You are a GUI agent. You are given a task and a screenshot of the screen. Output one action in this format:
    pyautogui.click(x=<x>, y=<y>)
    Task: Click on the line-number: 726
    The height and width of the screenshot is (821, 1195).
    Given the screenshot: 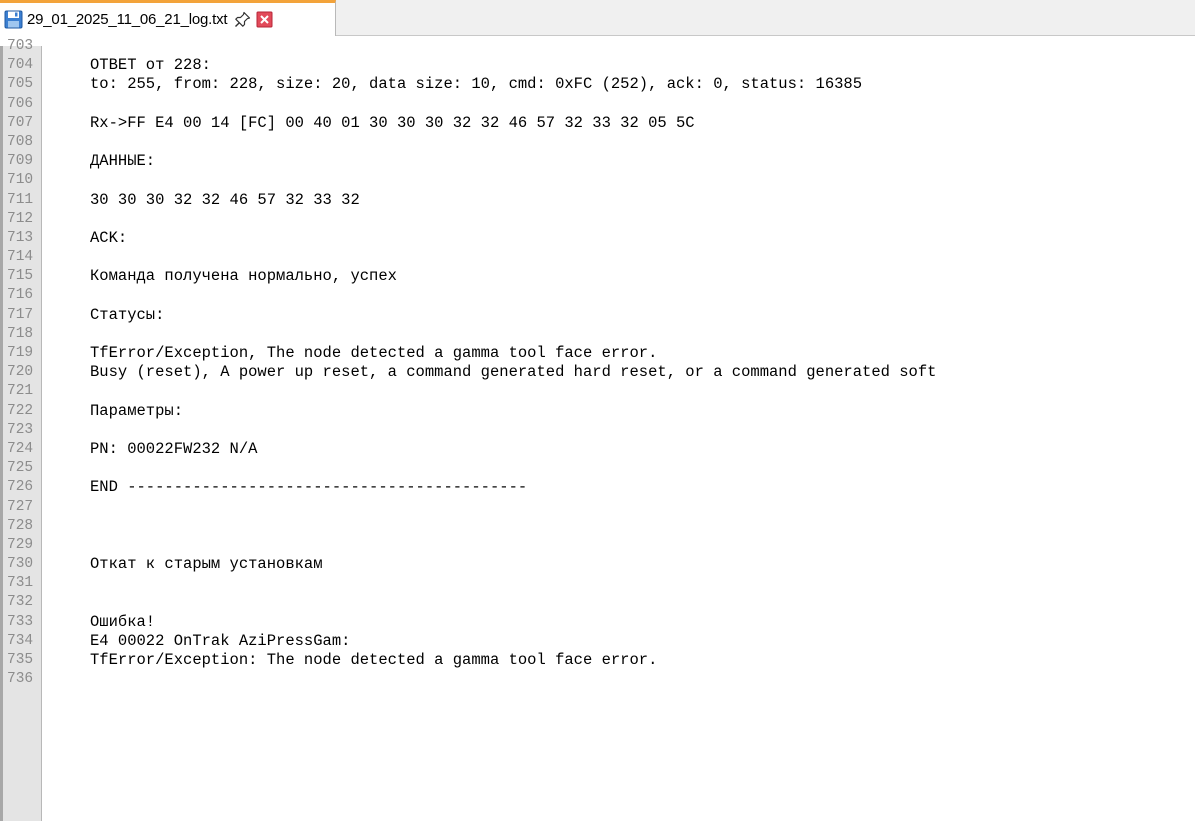 What is the action you would take?
    pyautogui.click(x=20, y=487)
    